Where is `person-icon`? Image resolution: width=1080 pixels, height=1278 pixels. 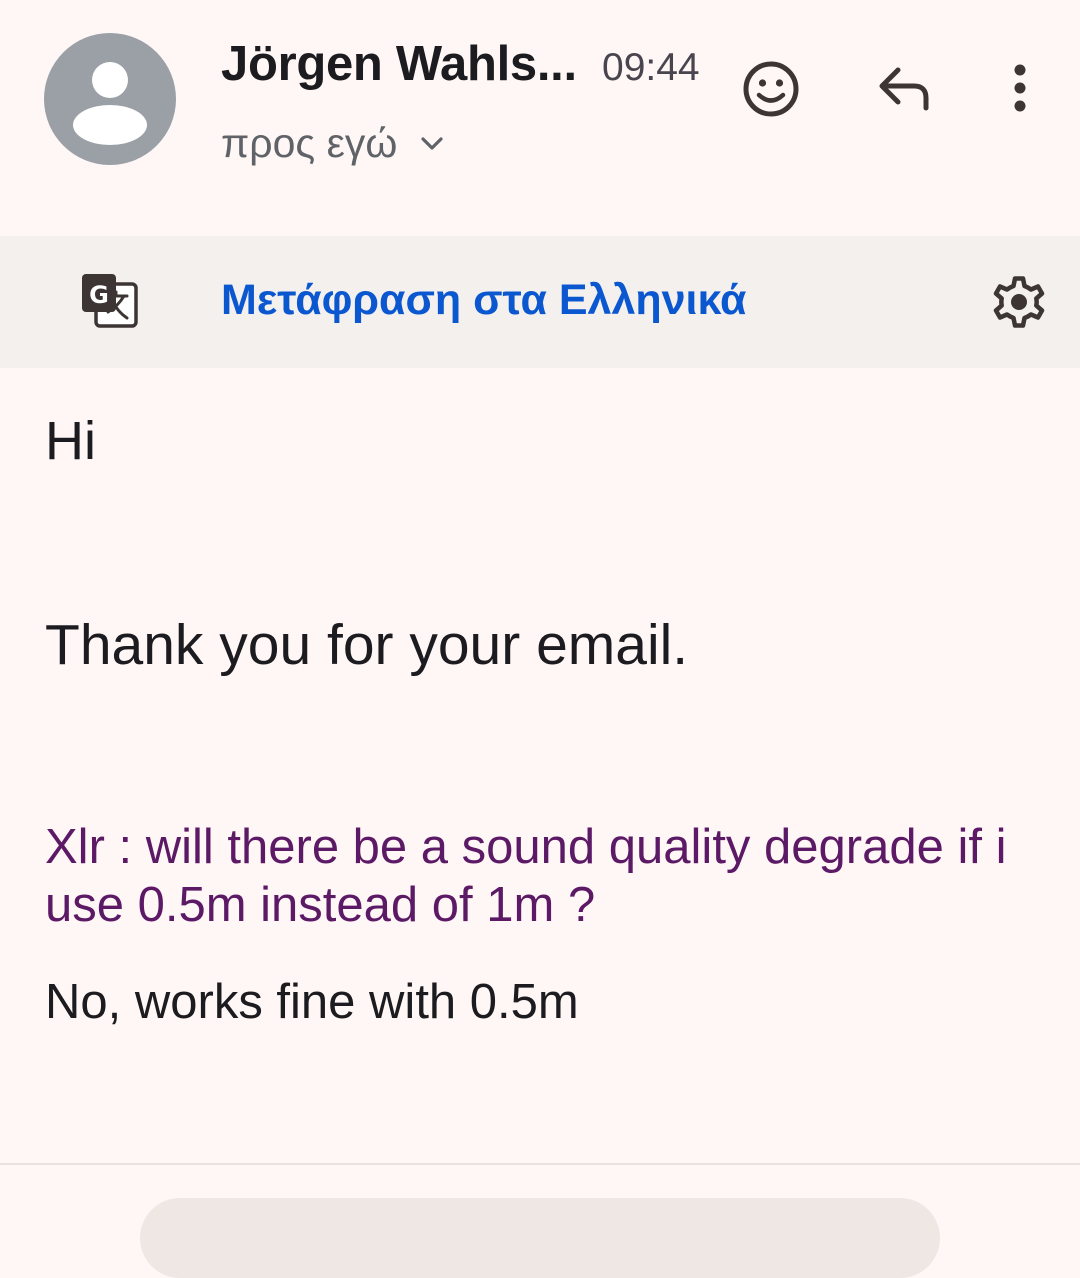
person-icon is located at coordinates (110, 103).